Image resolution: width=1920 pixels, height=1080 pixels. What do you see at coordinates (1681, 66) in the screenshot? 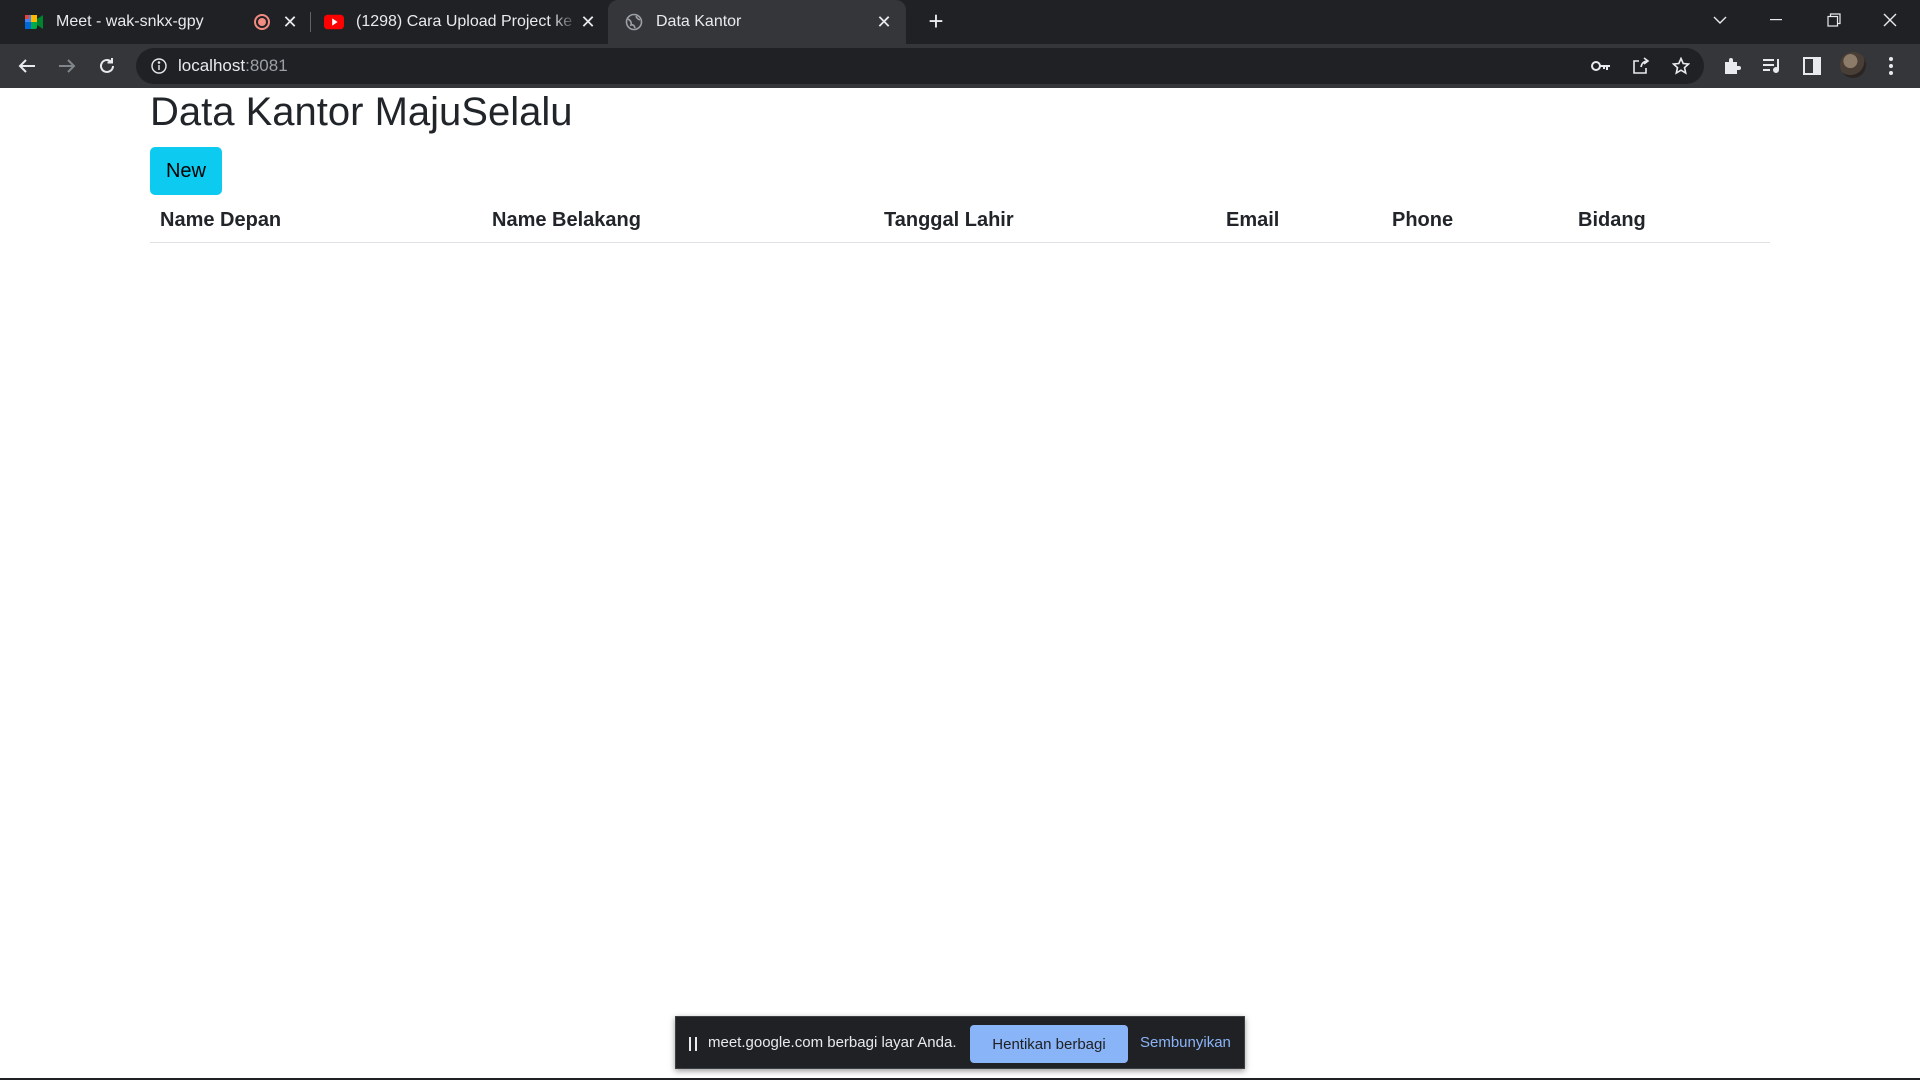
I see `bookmark-star-icon` at bounding box center [1681, 66].